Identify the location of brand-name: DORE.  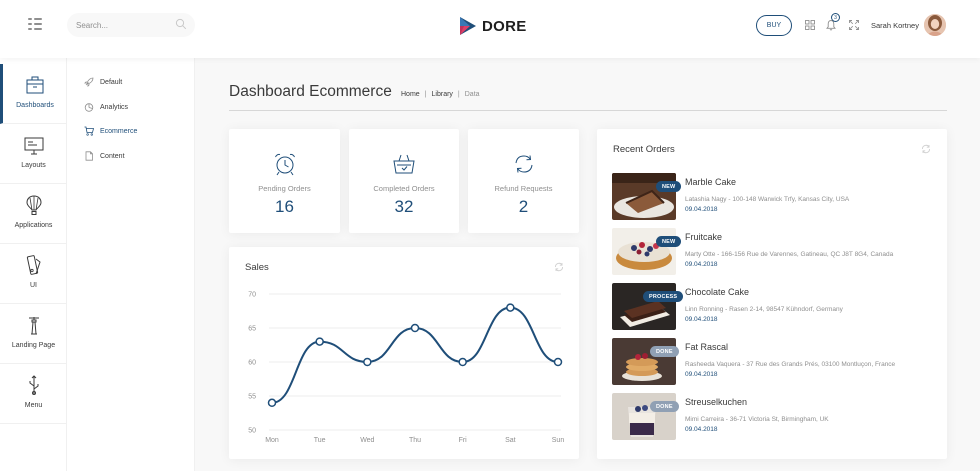
(504, 26).